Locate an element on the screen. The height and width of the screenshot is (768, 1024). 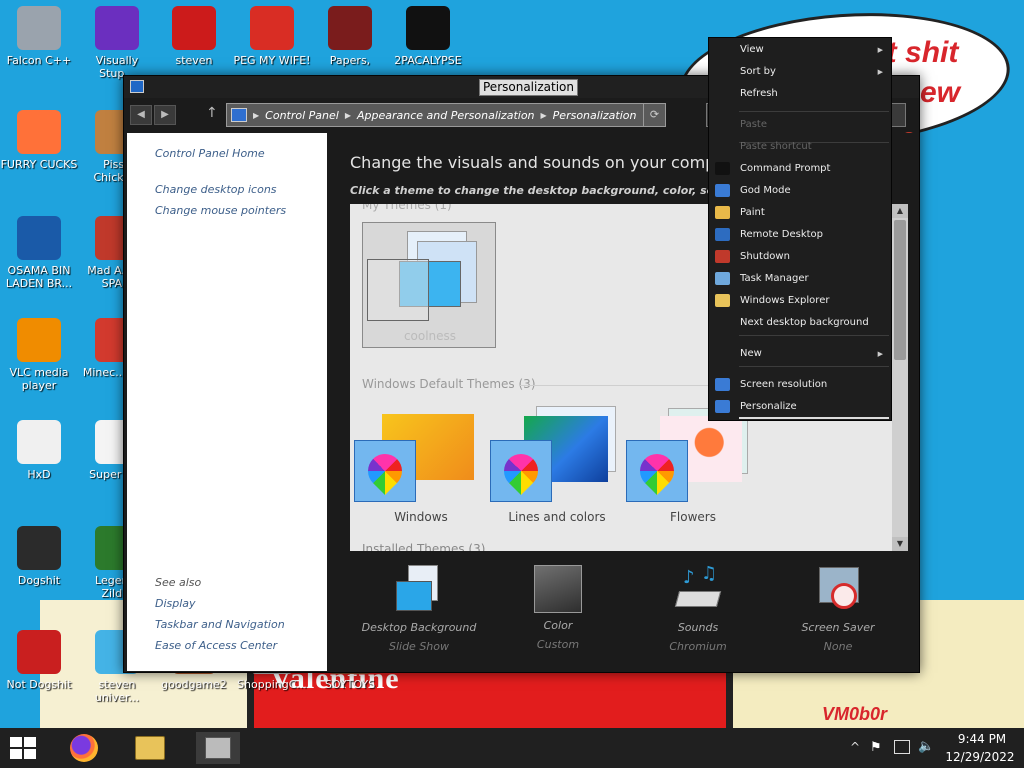
theme-coolness: coolness is located at coordinates (429, 285).